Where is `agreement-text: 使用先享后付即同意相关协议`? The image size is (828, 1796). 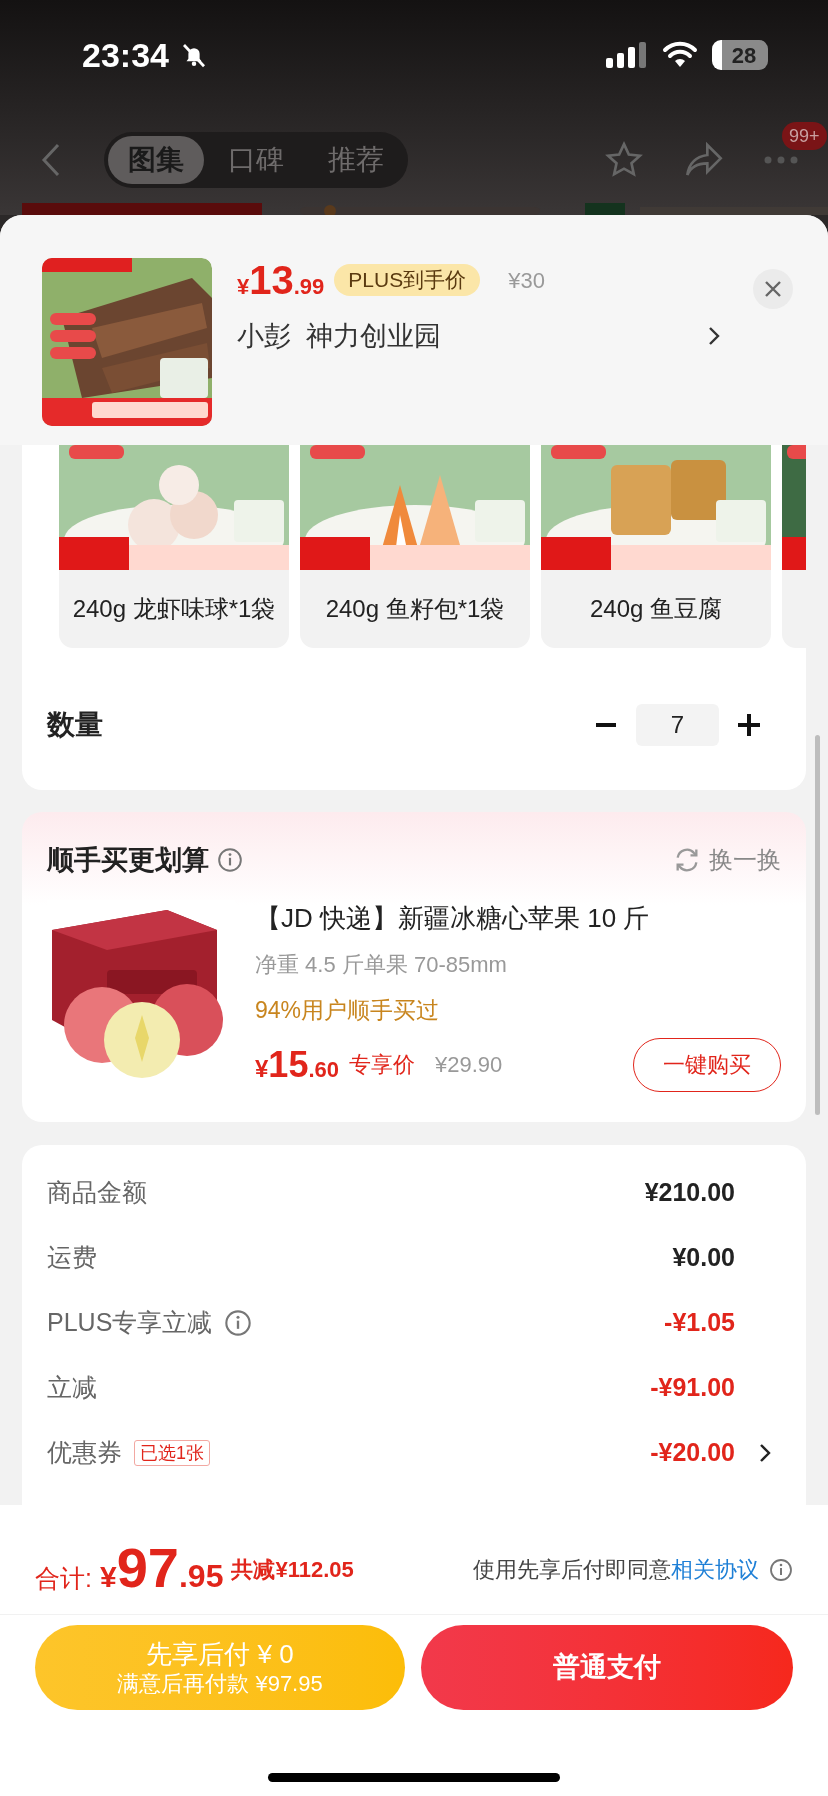 agreement-text: 使用先享后付即同意相关协议 is located at coordinates (616, 1570).